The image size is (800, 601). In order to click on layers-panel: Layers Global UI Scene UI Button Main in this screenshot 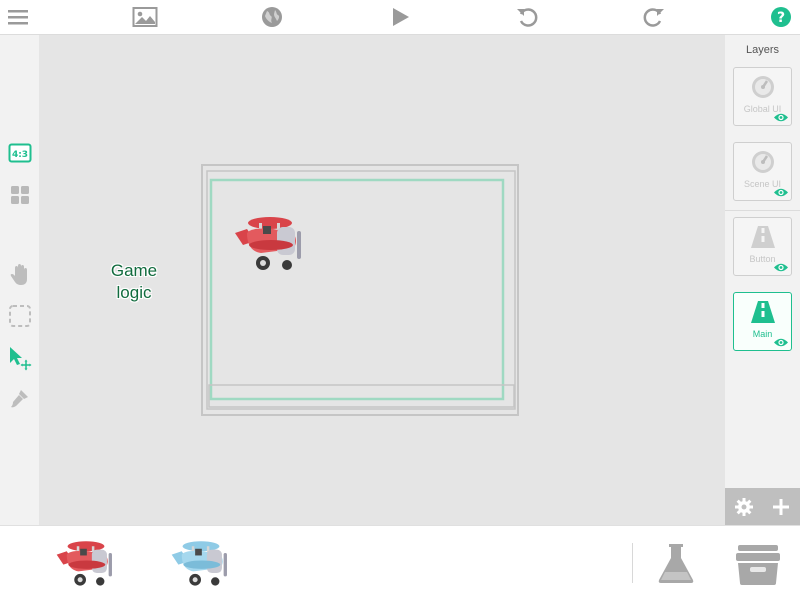, I will do `click(762, 280)`.